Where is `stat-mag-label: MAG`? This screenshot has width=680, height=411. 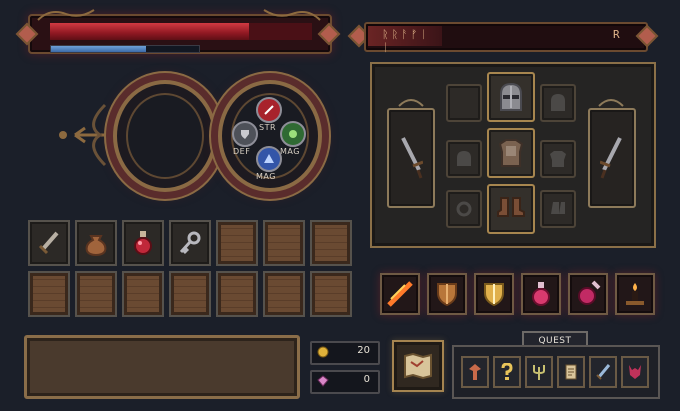 stat-mag-label: MAG is located at coordinates (290, 151).